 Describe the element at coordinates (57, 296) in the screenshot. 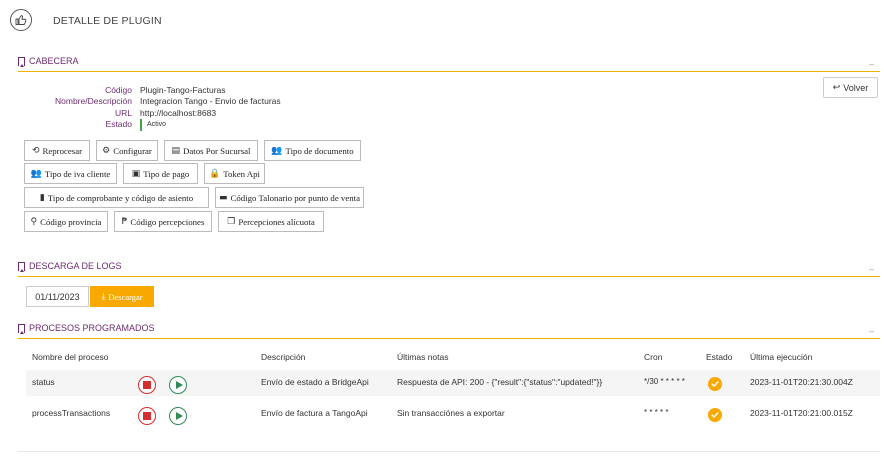

I see `date-input: 01/11/2023` at that location.